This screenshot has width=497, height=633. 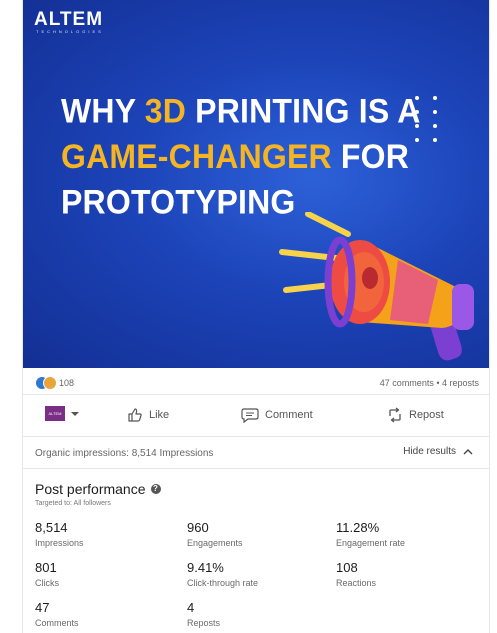 I want to click on metric-reposts: 4 Reposts, so click(x=203, y=614).